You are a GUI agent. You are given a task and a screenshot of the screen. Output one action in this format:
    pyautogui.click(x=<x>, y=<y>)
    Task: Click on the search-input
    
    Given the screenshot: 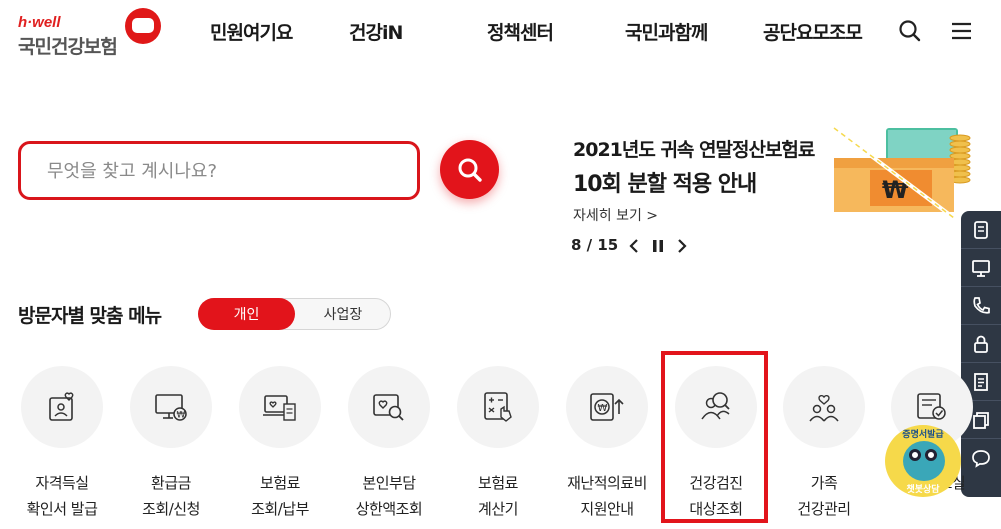 What is the action you would take?
    pyautogui.click(x=217, y=171)
    